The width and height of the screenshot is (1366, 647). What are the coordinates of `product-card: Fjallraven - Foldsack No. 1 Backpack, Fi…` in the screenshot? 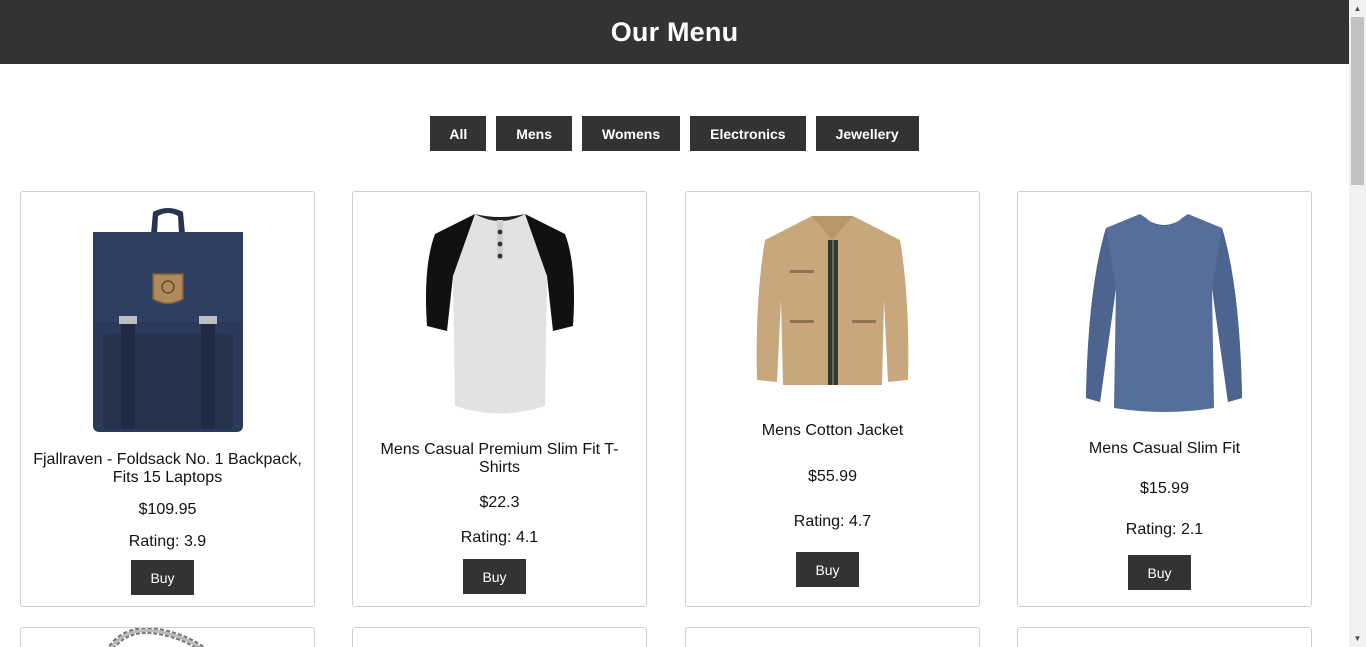 It's located at (167, 399).